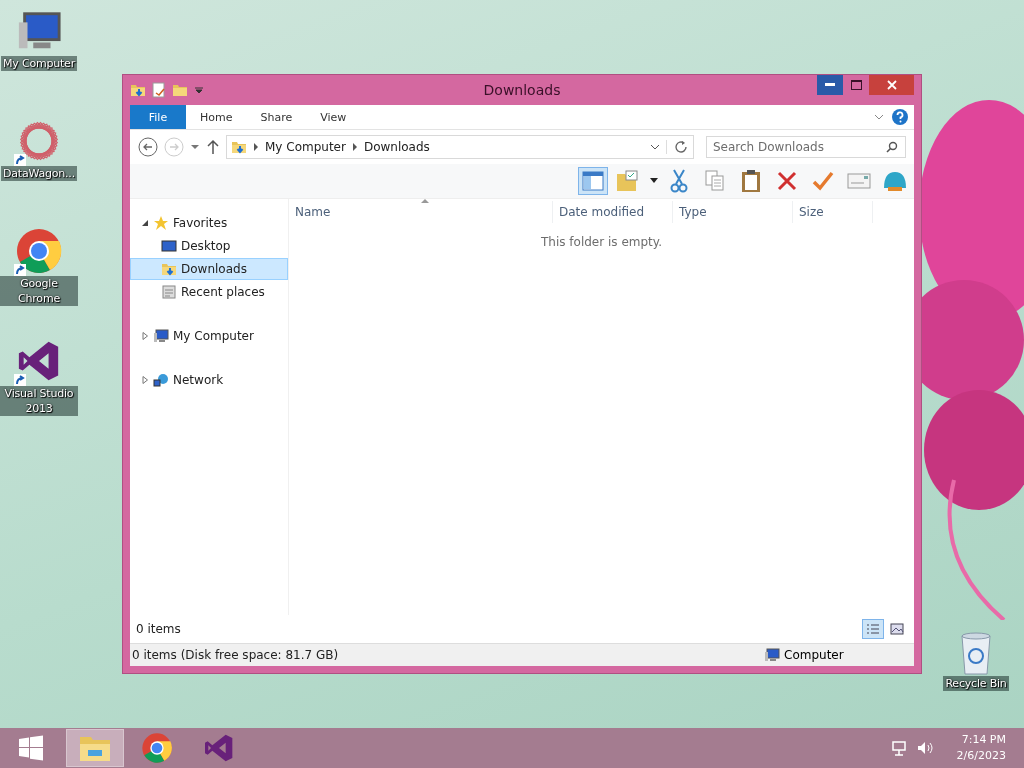  What do you see at coordinates (976, 683) in the screenshot?
I see `desktop-icon-label: Recycle Bin` at bounding box center [976, 683].